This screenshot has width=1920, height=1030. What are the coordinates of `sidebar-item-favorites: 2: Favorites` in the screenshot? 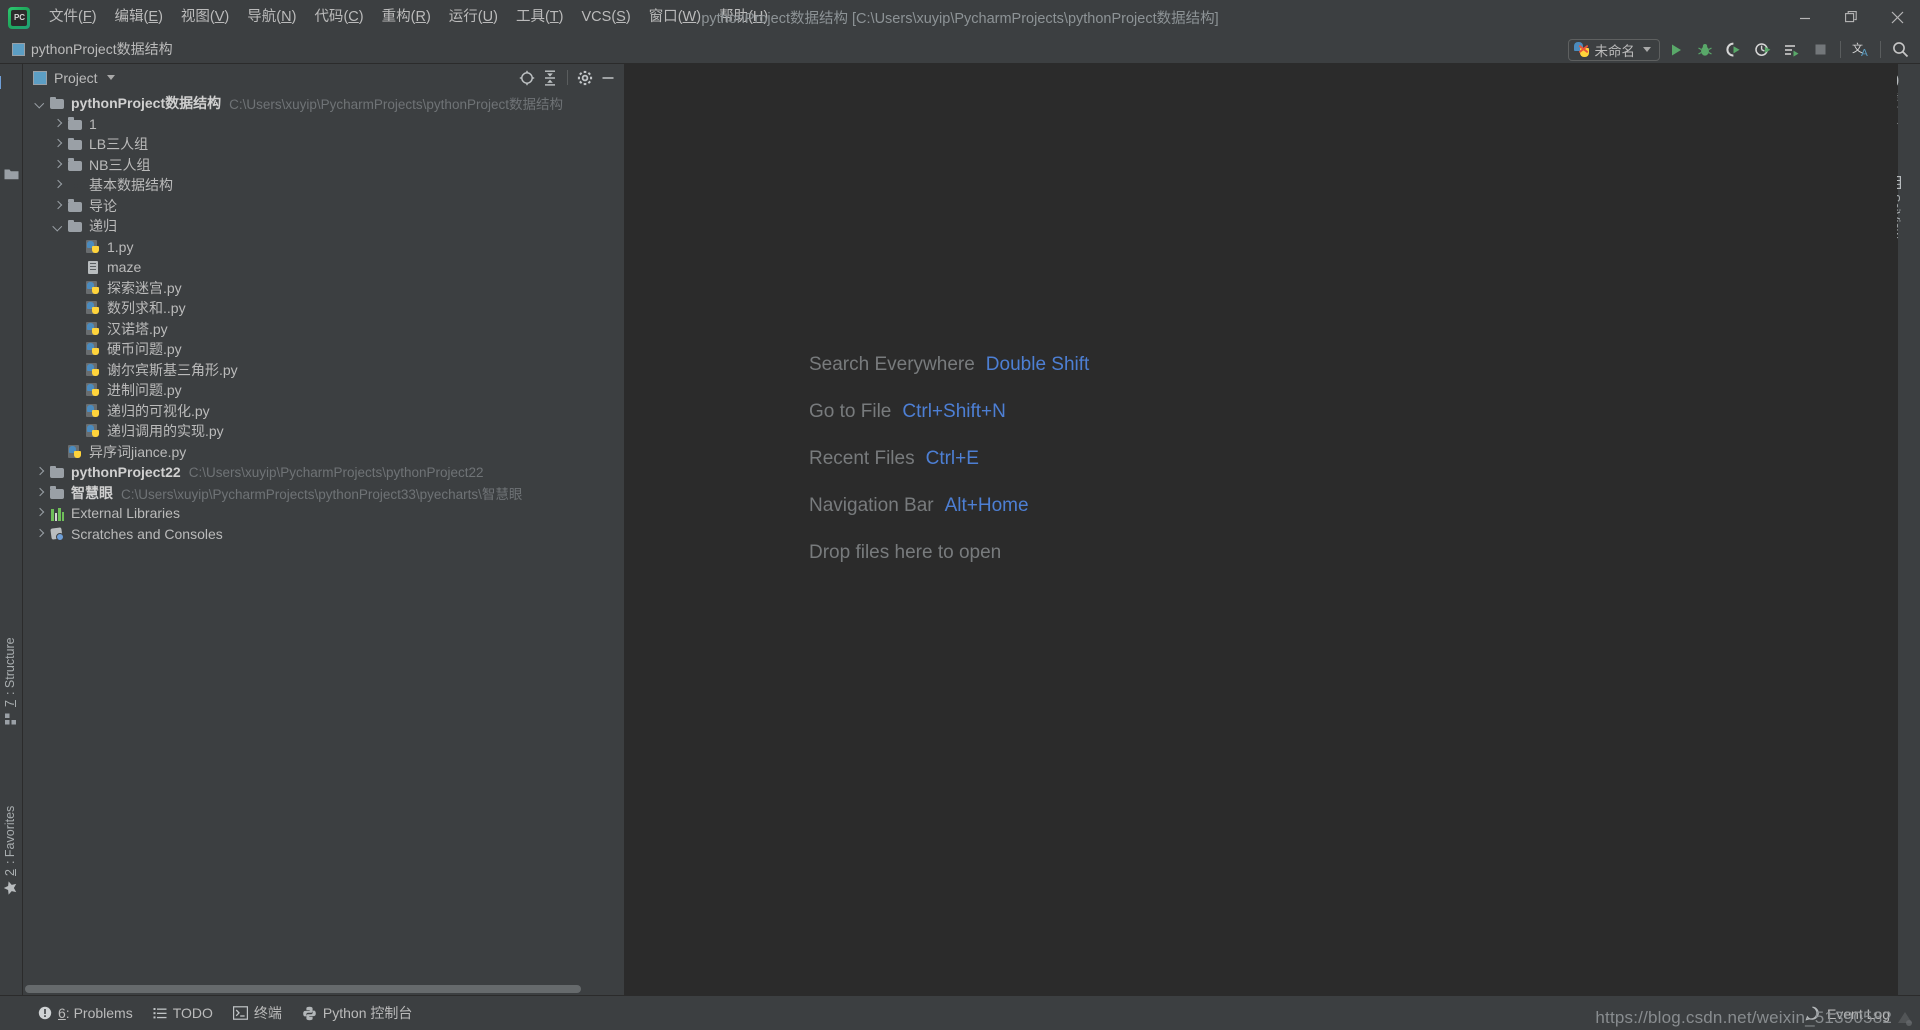 It's located at (10, 850).